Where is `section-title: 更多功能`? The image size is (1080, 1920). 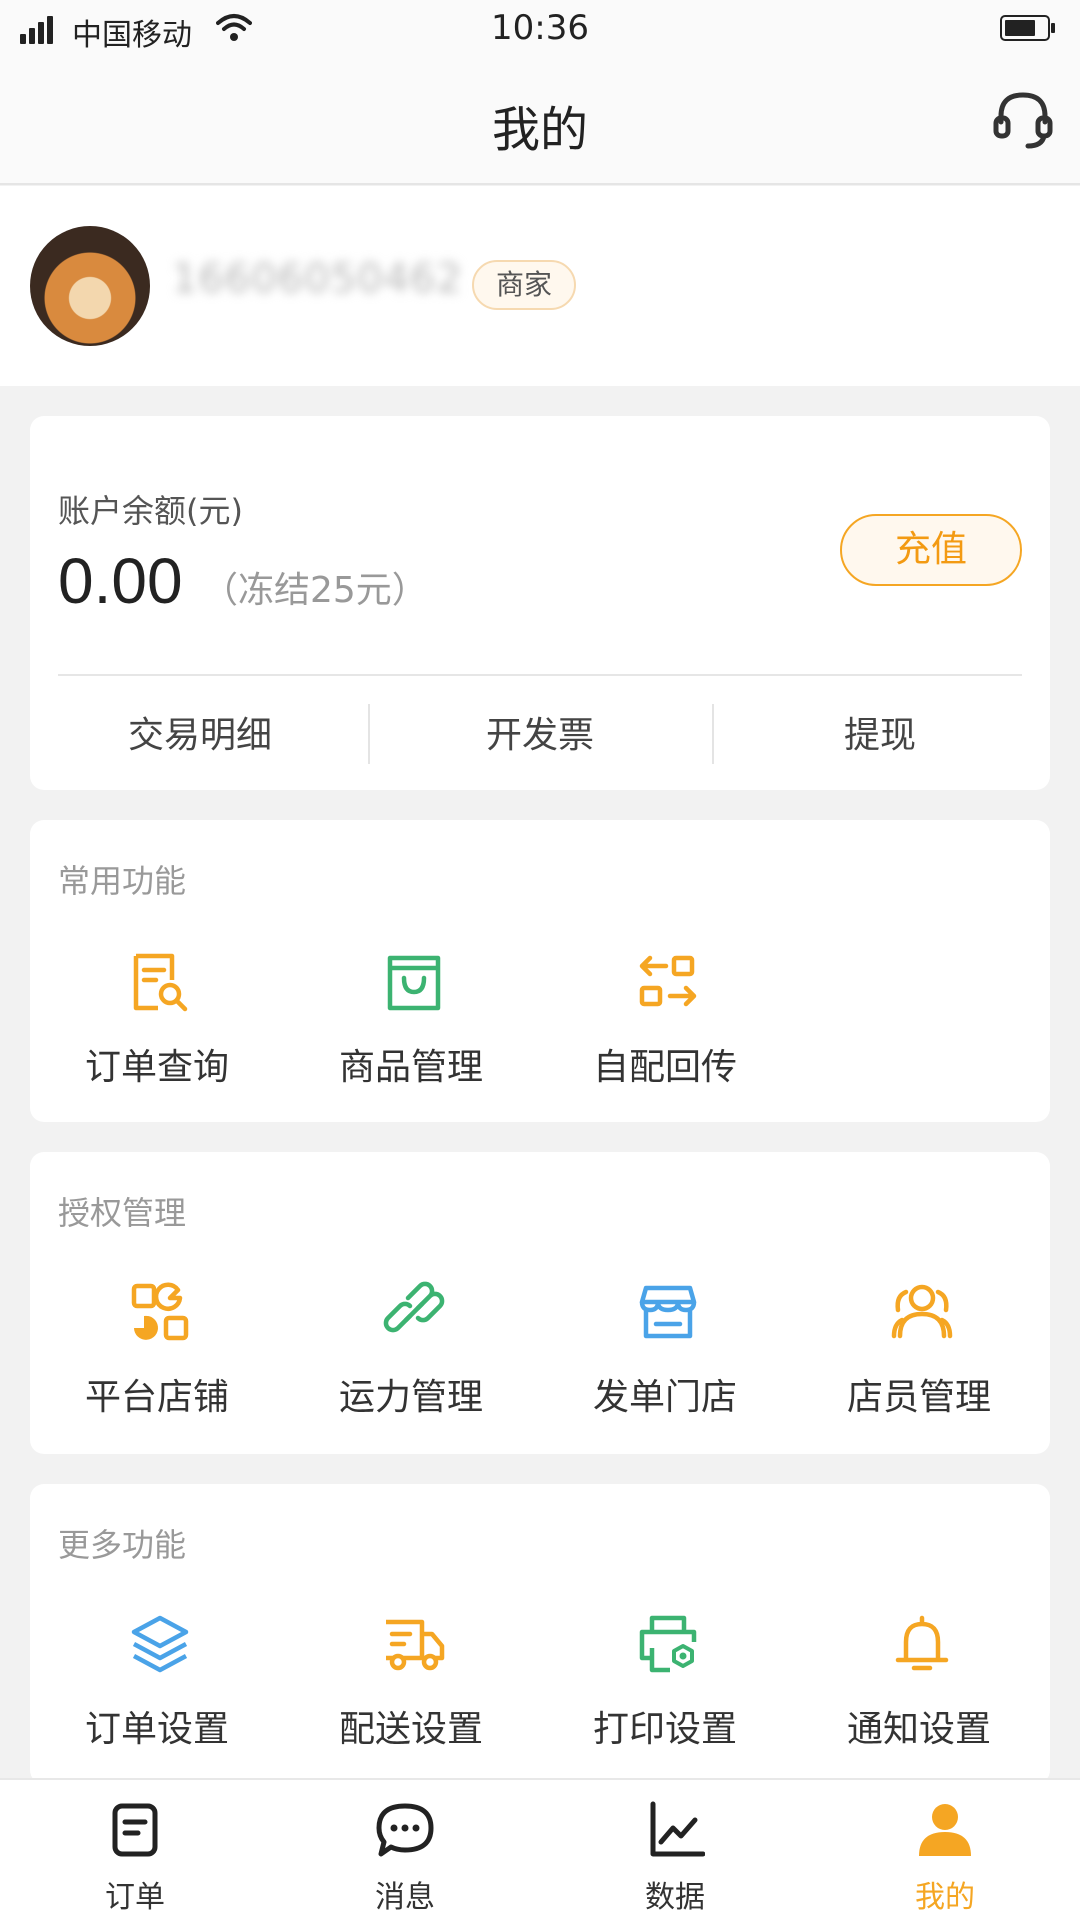 section-title: 更多功能 is located at coordinates (122, 1545).